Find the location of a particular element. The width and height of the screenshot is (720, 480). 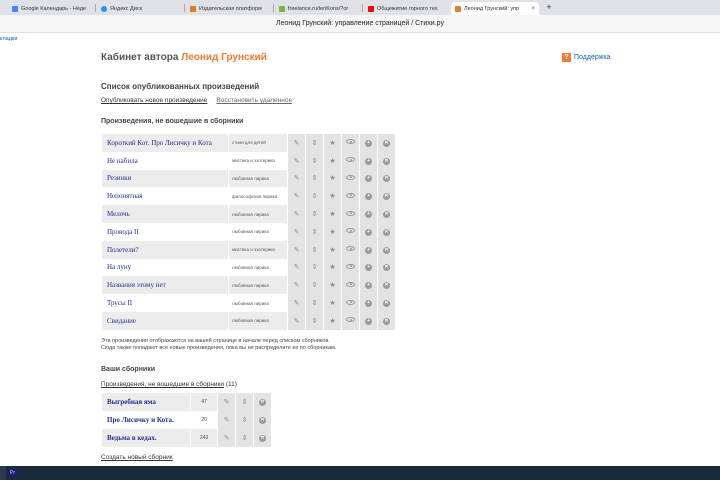

work-title: Не набила is located at coordinates (165, 160).